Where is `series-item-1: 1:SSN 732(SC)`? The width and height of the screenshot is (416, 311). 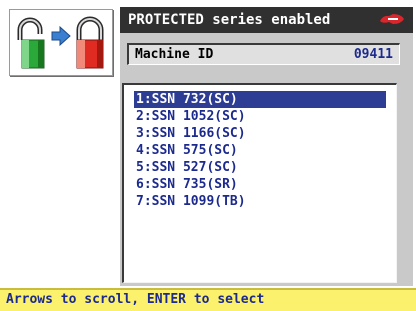
series-item-1: 1:SSN 732(SC) is located at coordinates (260, 99).